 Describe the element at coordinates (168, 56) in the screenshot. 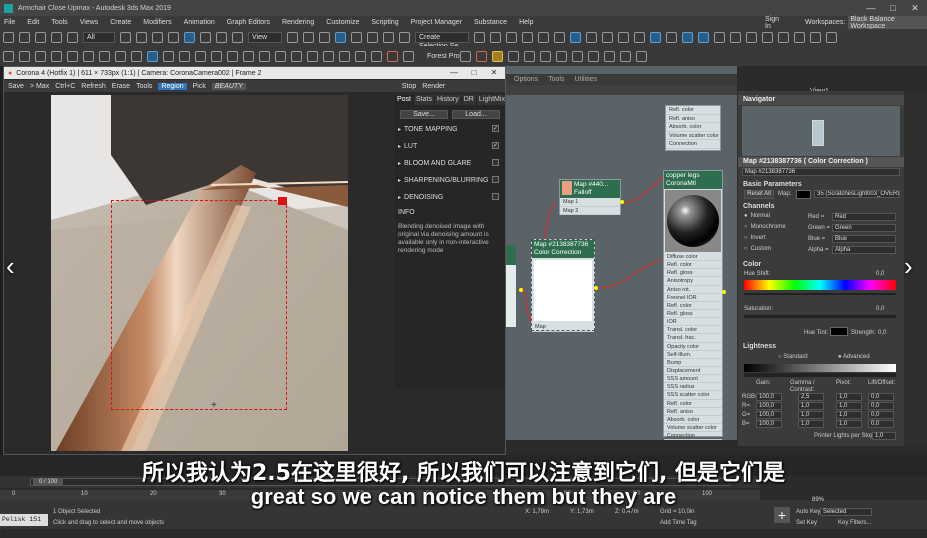

I see `tool-11-icon` at that location.